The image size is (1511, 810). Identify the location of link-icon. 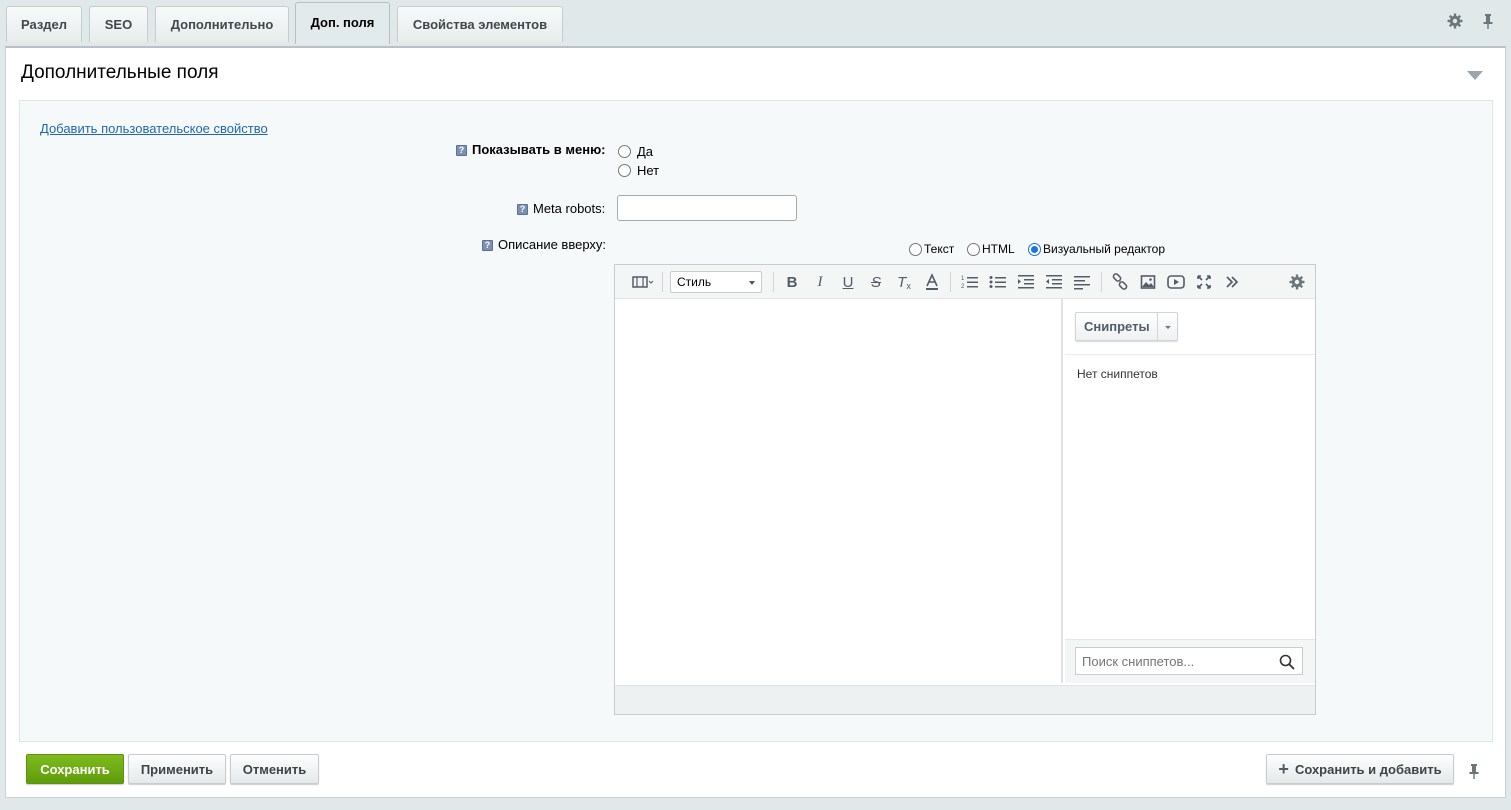
(1120, 282).